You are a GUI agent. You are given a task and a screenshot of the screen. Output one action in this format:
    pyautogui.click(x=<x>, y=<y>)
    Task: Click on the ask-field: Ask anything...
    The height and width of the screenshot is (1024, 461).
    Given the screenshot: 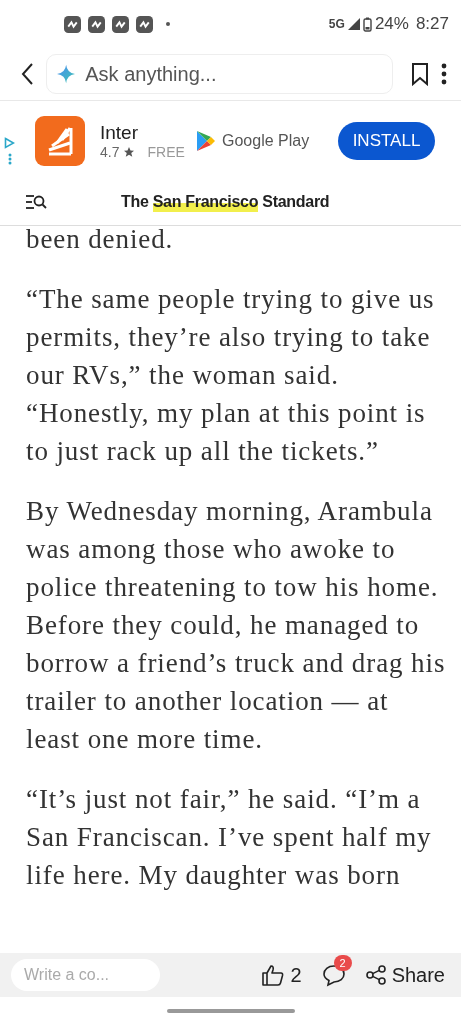 What is the action you would take?
    pyautogui.click(x=233, y=74)
    